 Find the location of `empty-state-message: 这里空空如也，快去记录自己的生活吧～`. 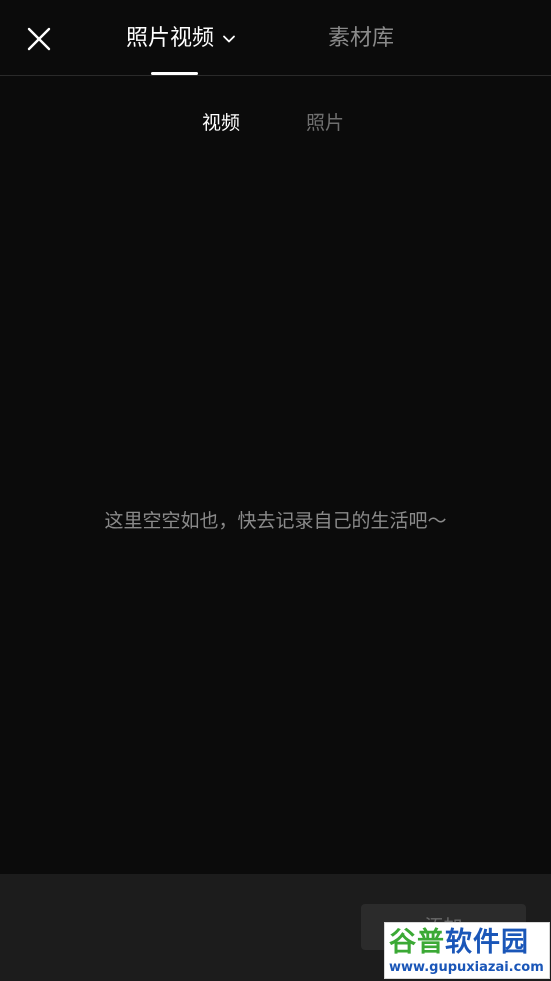

empty-state-message: 这里空空如也，快去记录自己的生活吧～ is located at coordinates (275, 521).